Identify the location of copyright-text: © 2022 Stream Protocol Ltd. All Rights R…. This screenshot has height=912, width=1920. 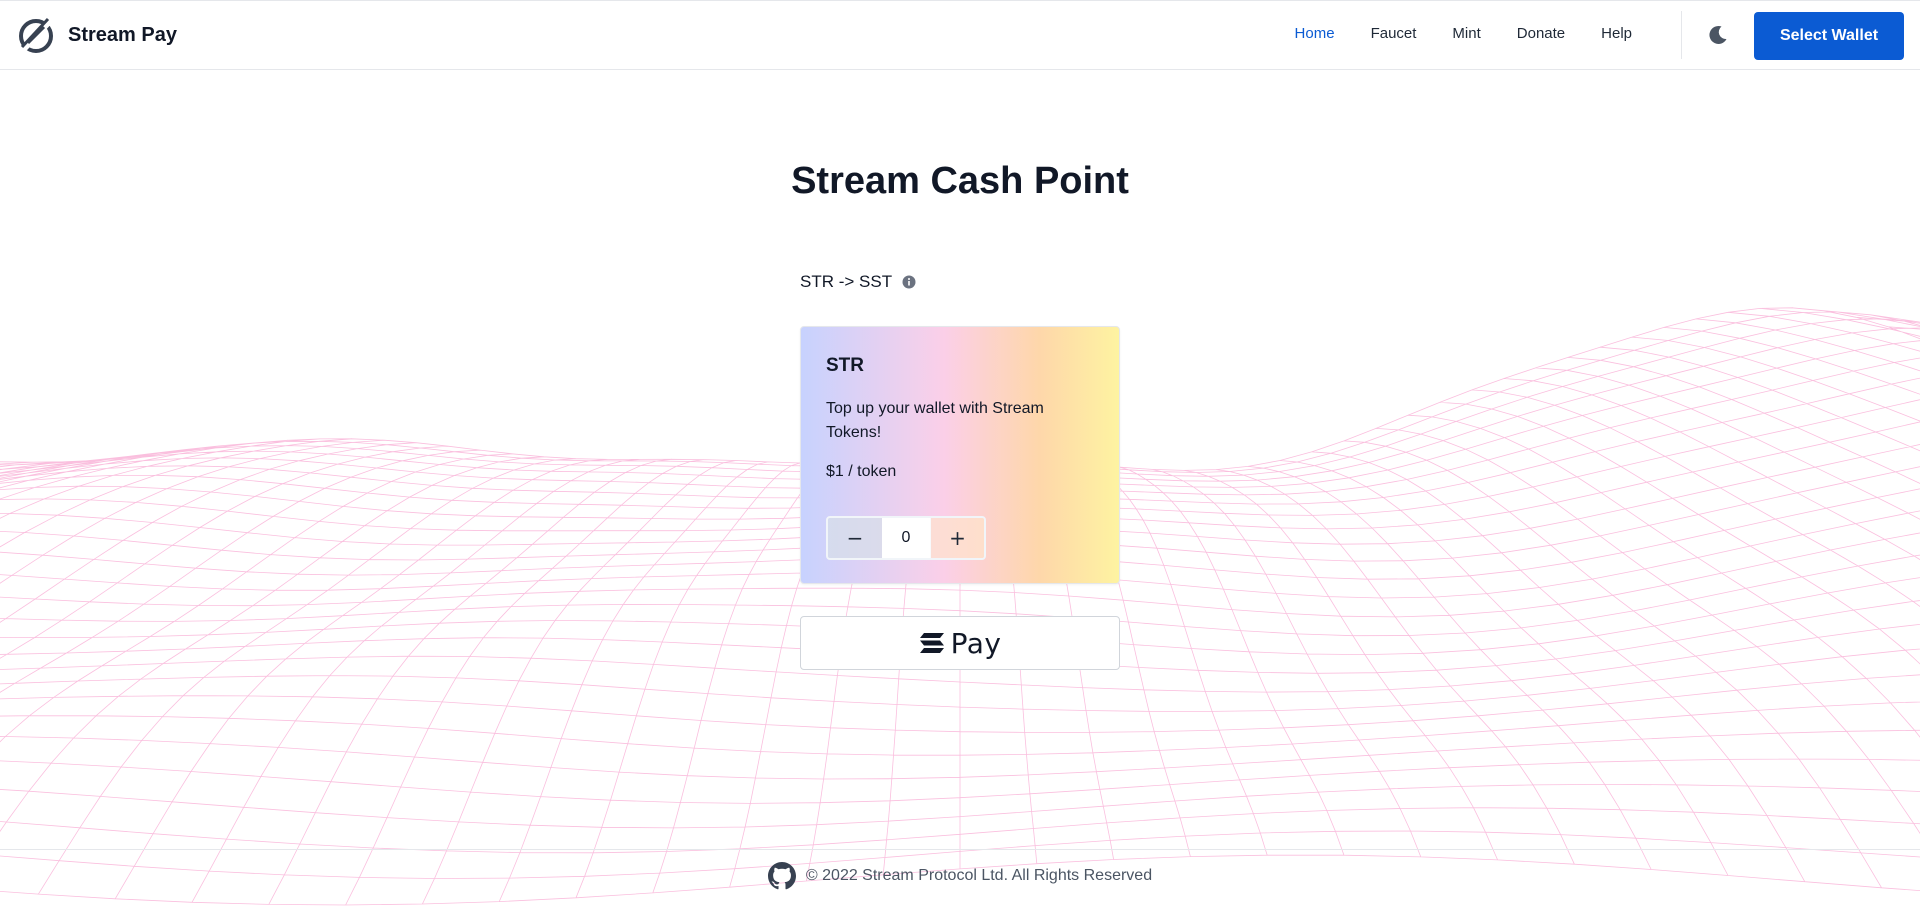
(979, 875).